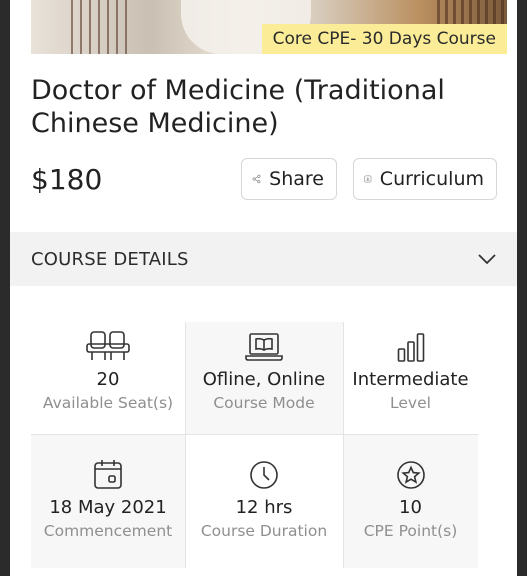 This screenshot has height=576, width=527. What do you see at coordinates (487, 259) in the screenshot?
I see `chevron-down-icon` at bounding box center [487, 259].